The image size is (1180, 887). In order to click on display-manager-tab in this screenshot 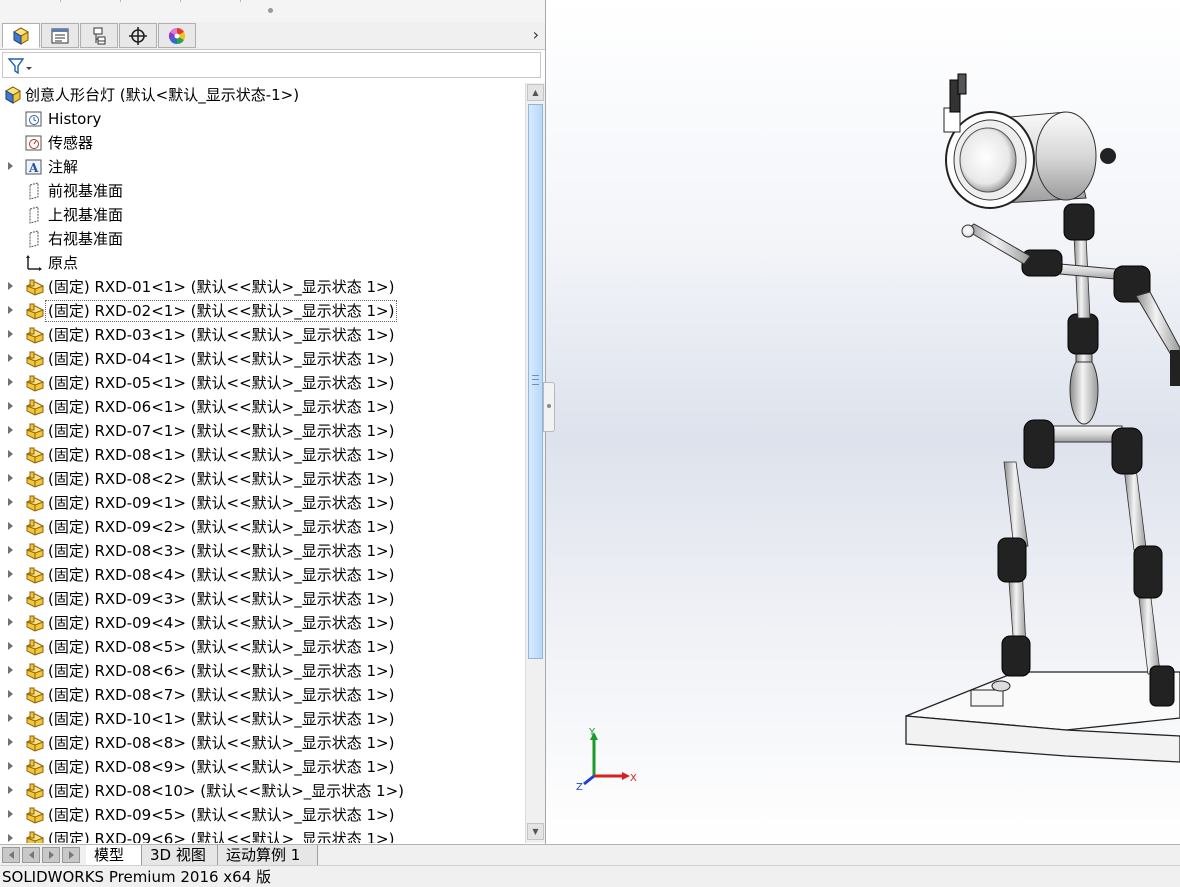, I will do `click(177, 35)`.